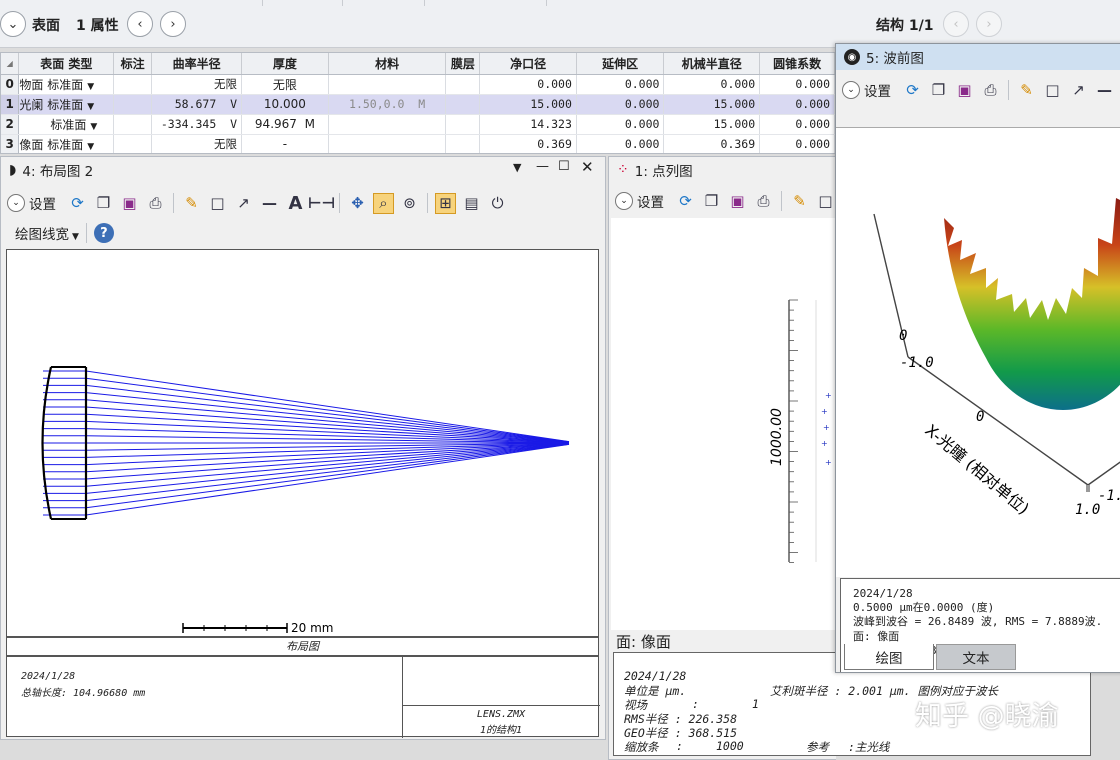 This screenshot has height=760, width=1120. Describe the element at coordinates (66, 104) in the screenshot. I see `surface-type-cell: 光阑 标准面 ▼` at that location.